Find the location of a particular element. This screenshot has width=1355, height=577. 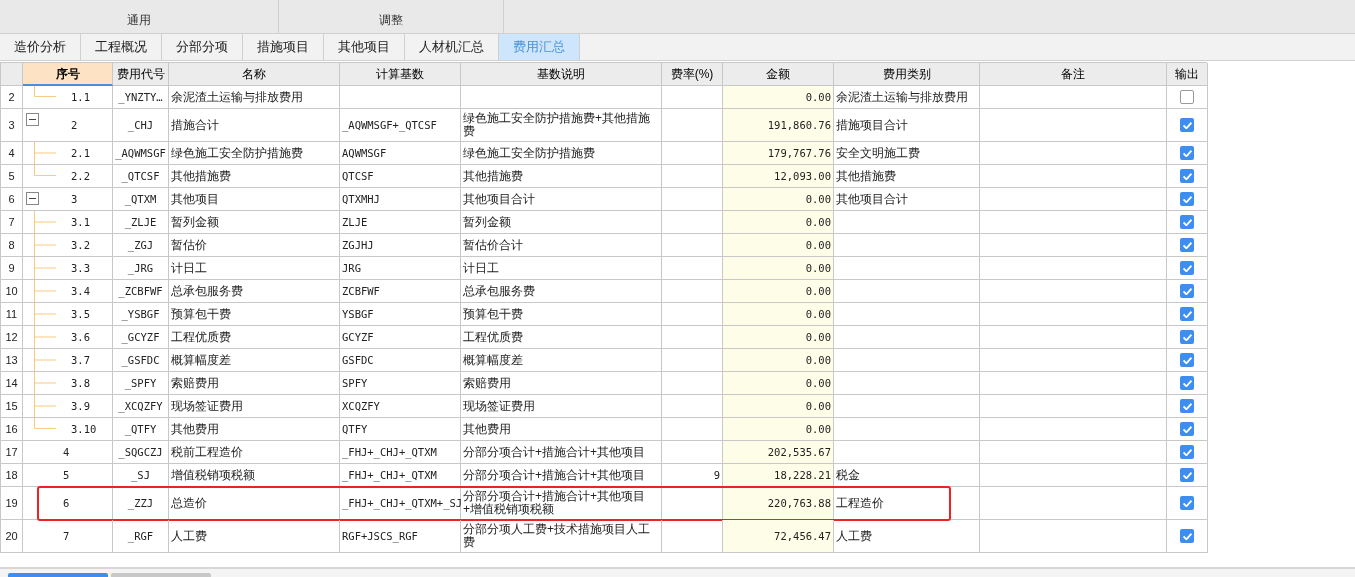

fee-code: _QTXM is located at coordinates (140, 199).